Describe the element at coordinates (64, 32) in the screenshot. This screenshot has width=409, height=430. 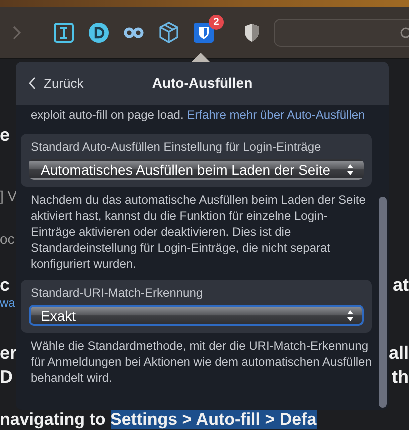
I see `text-cursor-icon` at that location.